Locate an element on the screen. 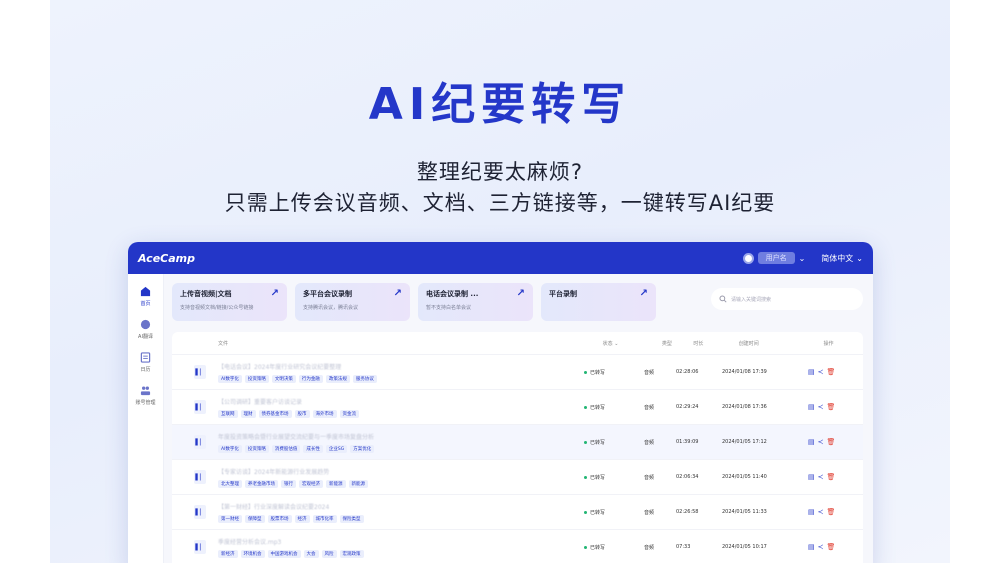 The height and width of the screenshot is (563, 1000). tag: 海外市场 is located at coordinates (324, 413).